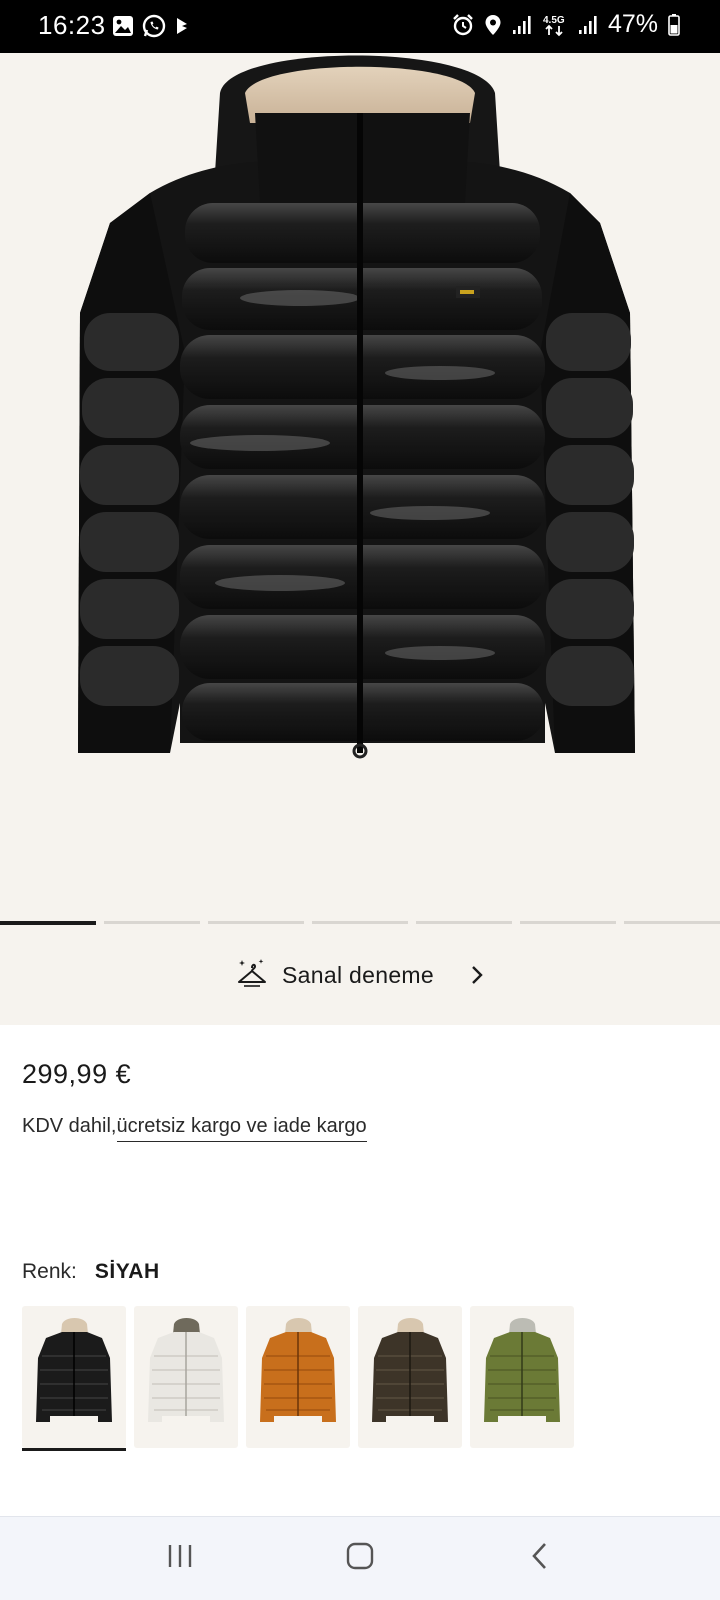 The height and width of the screenshot is (1600, 720). I want to click on alarm-icon, so click(463, 24).